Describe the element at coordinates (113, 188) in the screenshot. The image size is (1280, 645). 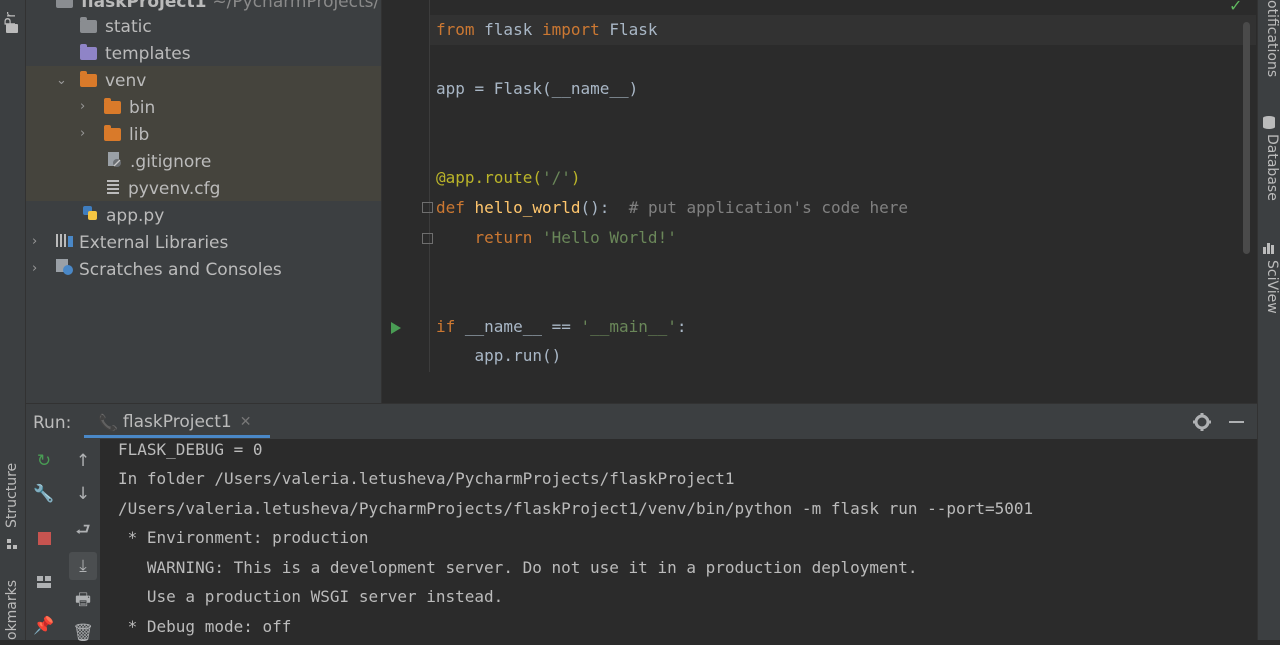
I see `config-file-icon` at that location.